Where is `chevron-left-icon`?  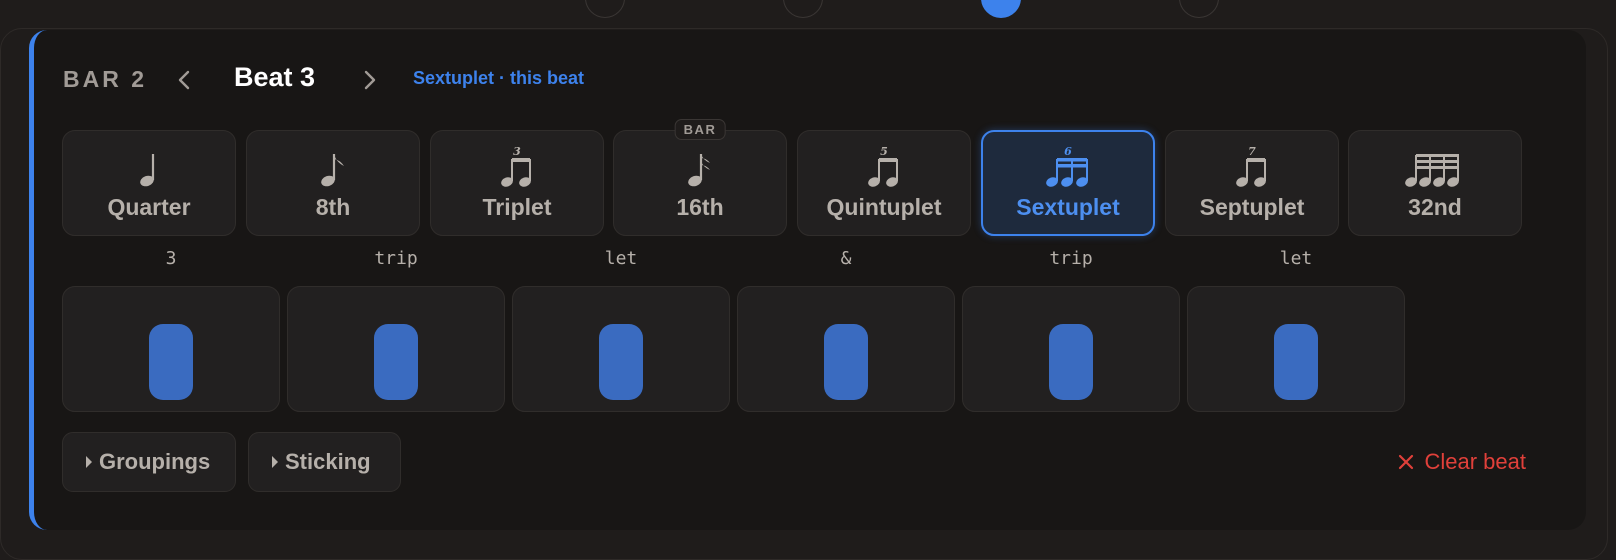
chevron-left-icon is located at coordinates (184, 80).